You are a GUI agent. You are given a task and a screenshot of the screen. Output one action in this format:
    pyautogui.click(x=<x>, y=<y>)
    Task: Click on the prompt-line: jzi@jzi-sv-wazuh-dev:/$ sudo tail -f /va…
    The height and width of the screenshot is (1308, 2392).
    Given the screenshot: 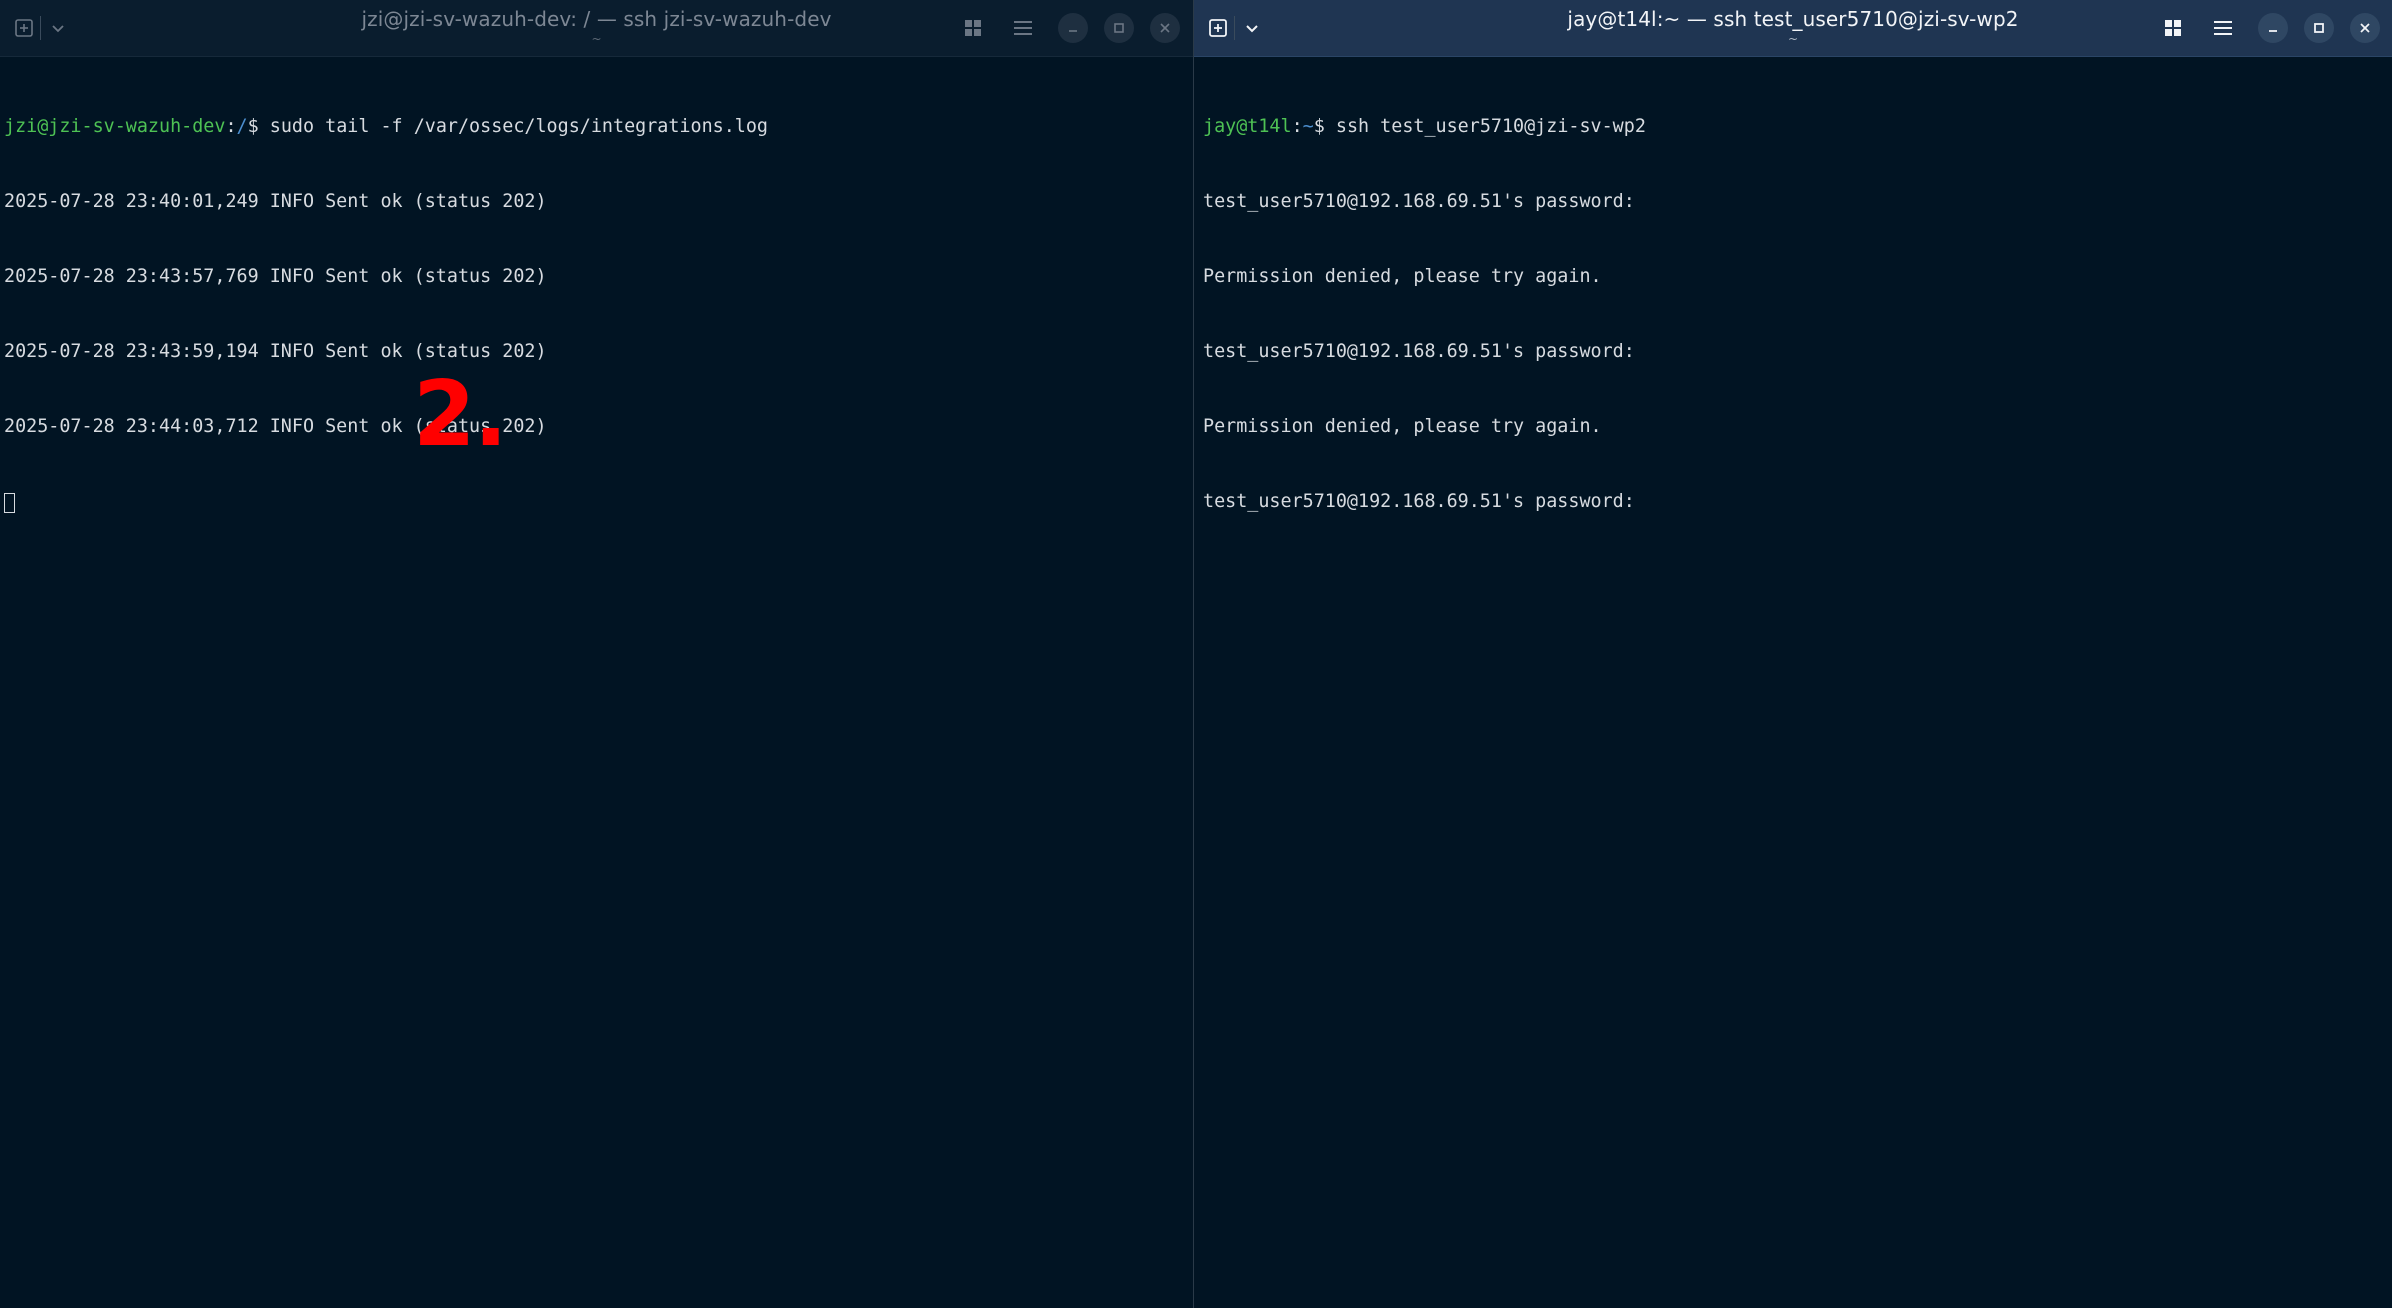 What is the action you would take?
    pyautogui.click(x=596, y=126)
    